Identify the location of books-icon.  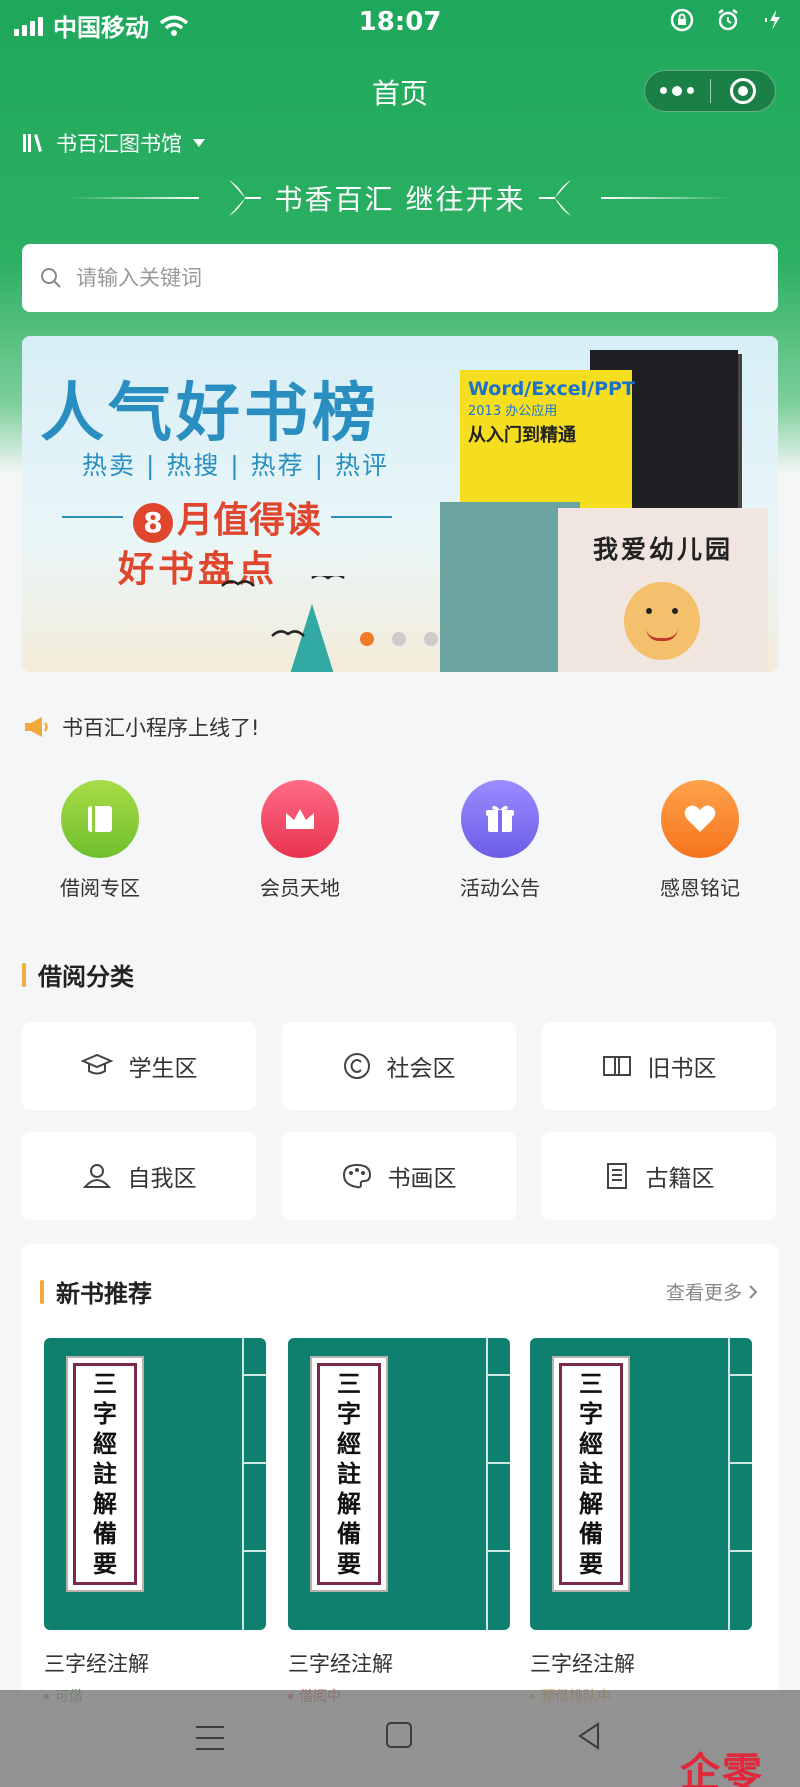
(32, 143).